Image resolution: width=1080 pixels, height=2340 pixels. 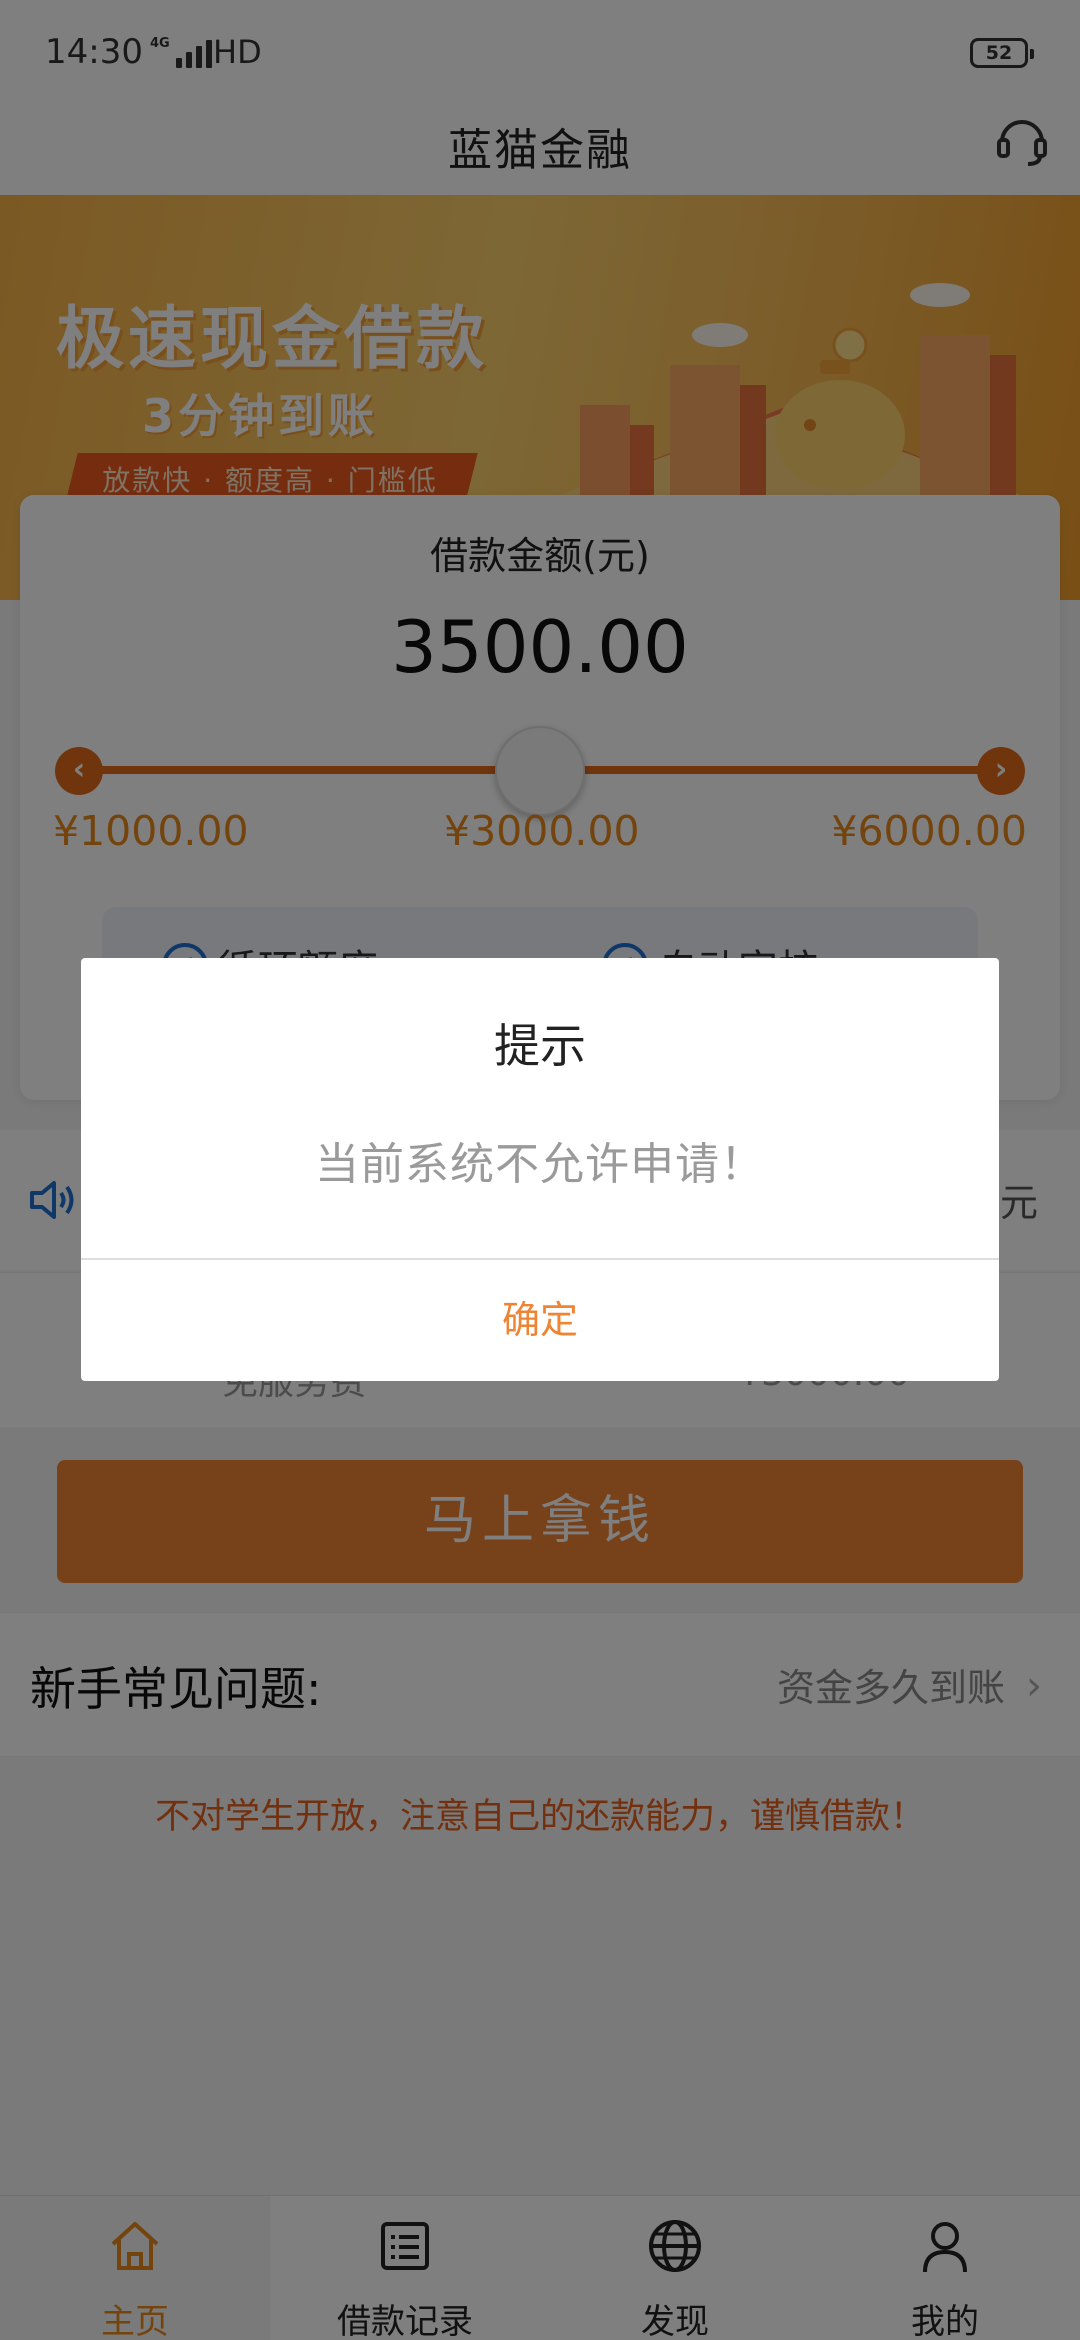 What do you see at coordinates (540, 1164) in the screenshot?
I see `dialog-message: 当前系统不允许申请！` at bounding box center [540, 1164].